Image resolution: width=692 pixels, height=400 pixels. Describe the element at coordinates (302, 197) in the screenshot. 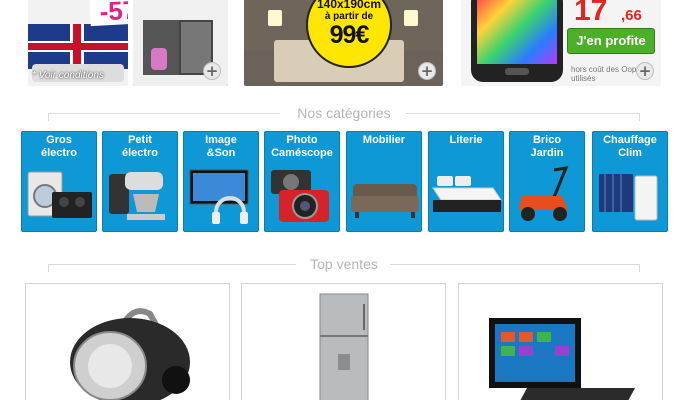

I see `camera-icon` at that location.